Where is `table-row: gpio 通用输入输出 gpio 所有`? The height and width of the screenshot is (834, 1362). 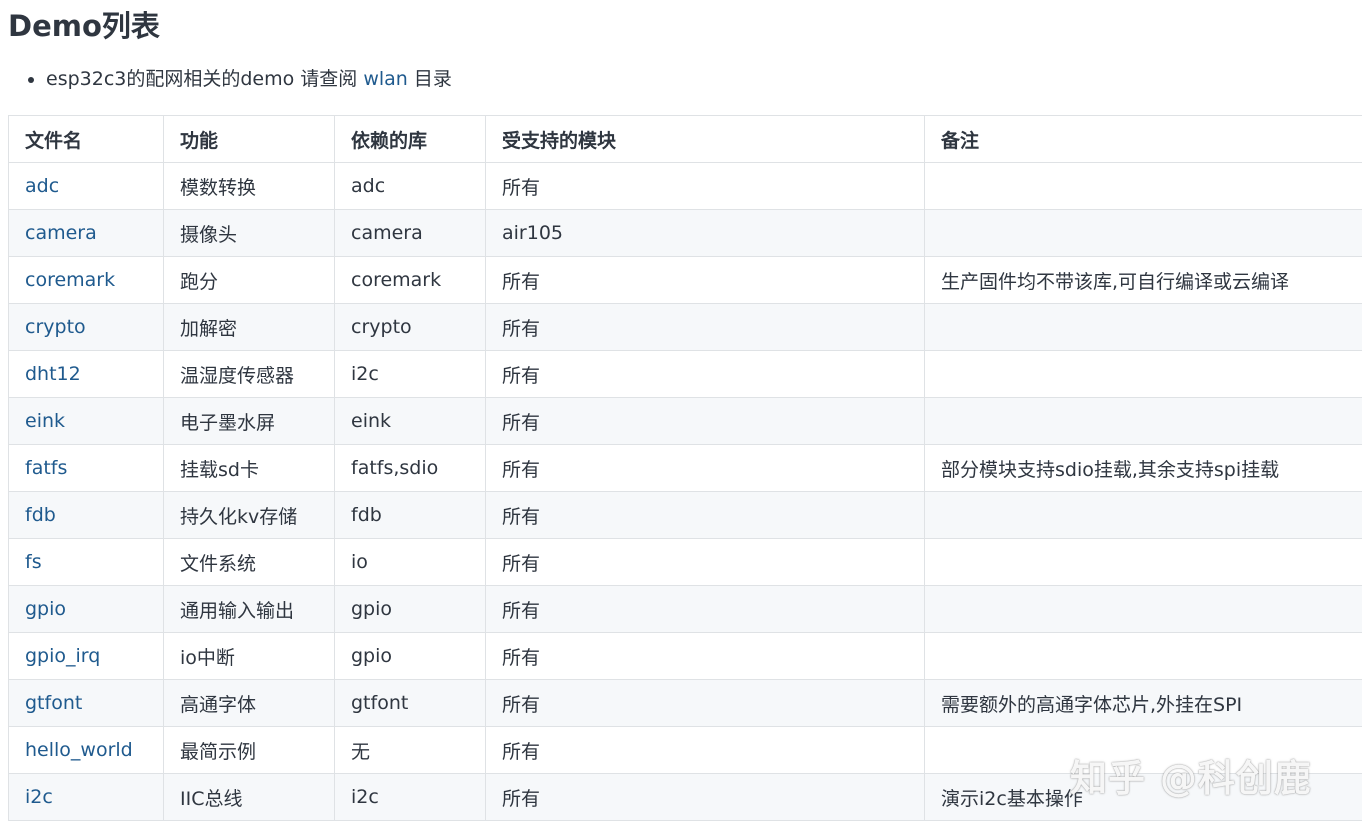
table-row: gpio 通用输入输出 gpio 所有 is located at coordinates (685, 609).